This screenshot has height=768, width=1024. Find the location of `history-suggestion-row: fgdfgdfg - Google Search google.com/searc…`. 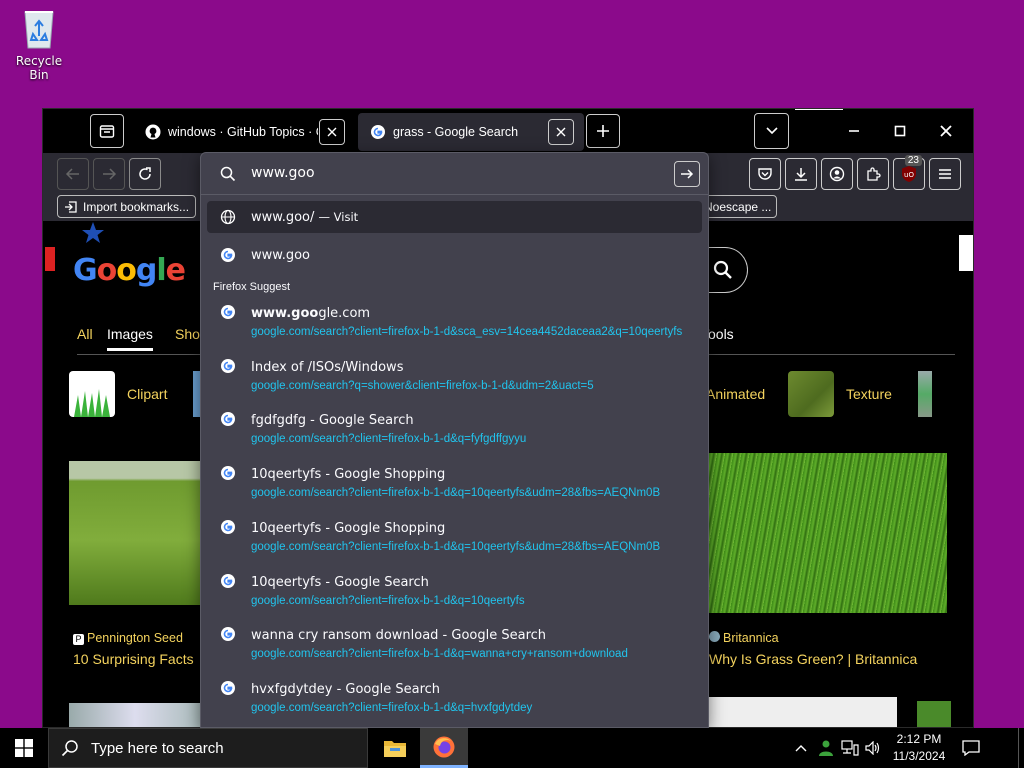

history-suggestion-row: fgdfgdfg - Google Search google.com/searc… is located at coordinates (454, 429).